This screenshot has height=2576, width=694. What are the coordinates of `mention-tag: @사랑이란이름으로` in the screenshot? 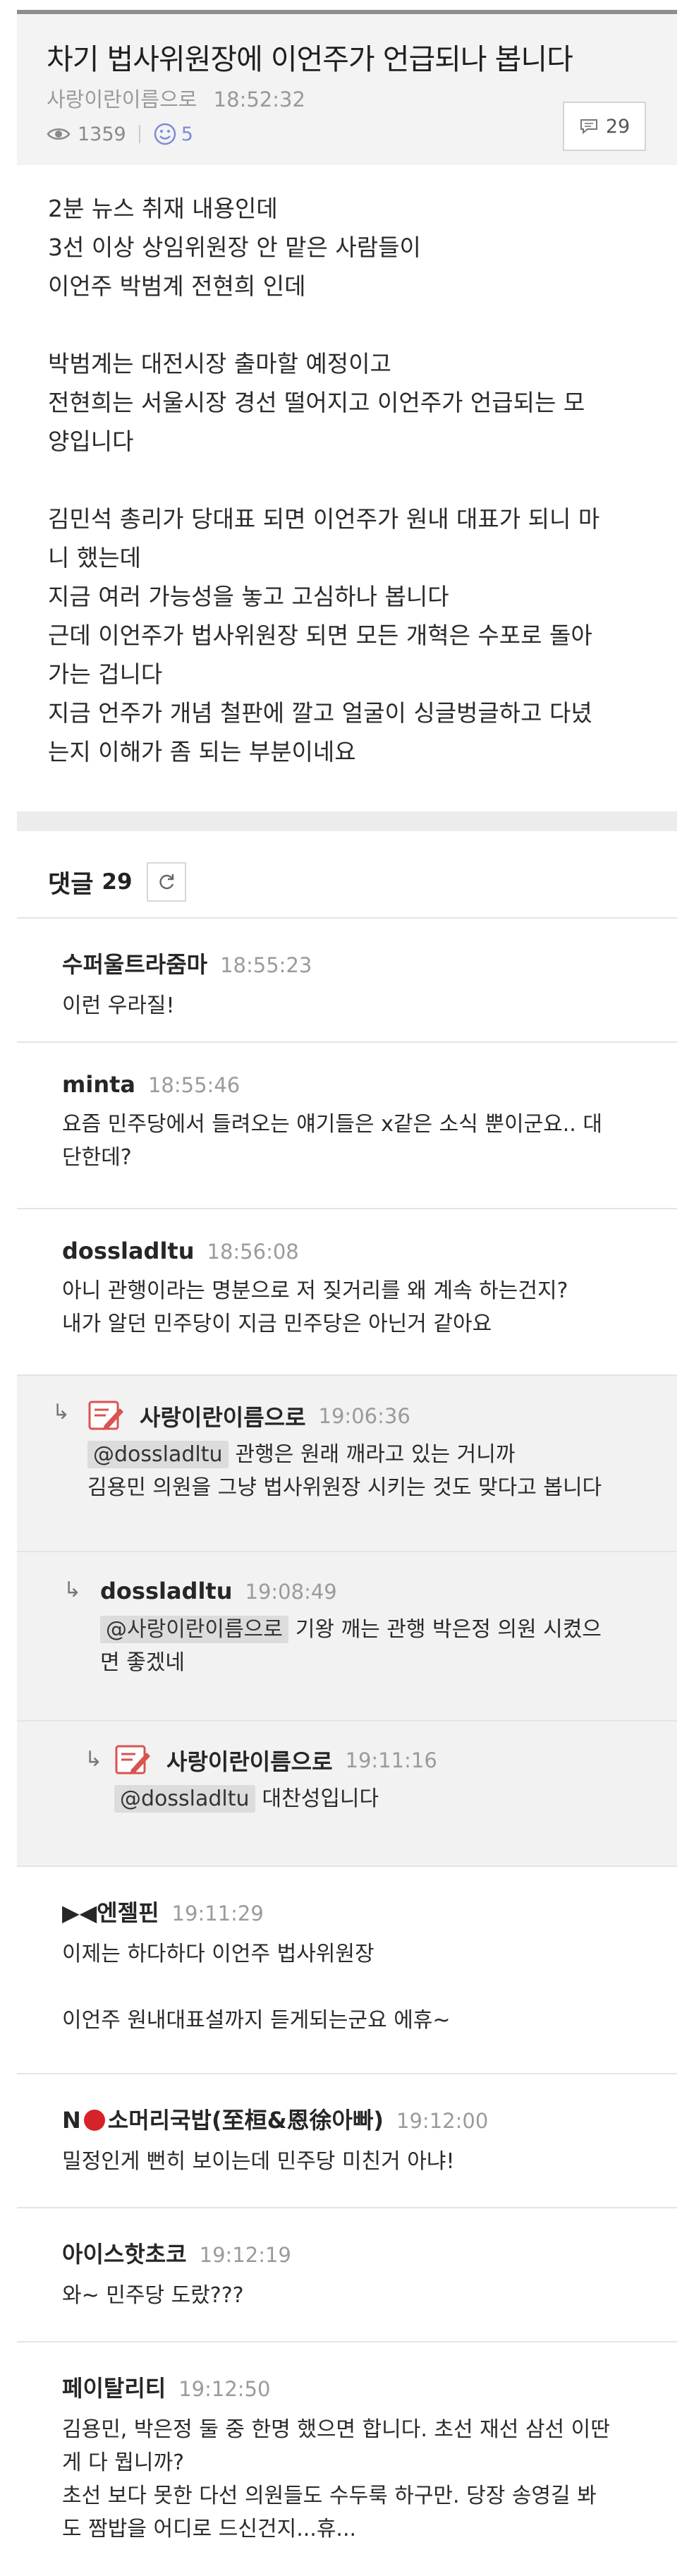 It's located at (194, 1630).